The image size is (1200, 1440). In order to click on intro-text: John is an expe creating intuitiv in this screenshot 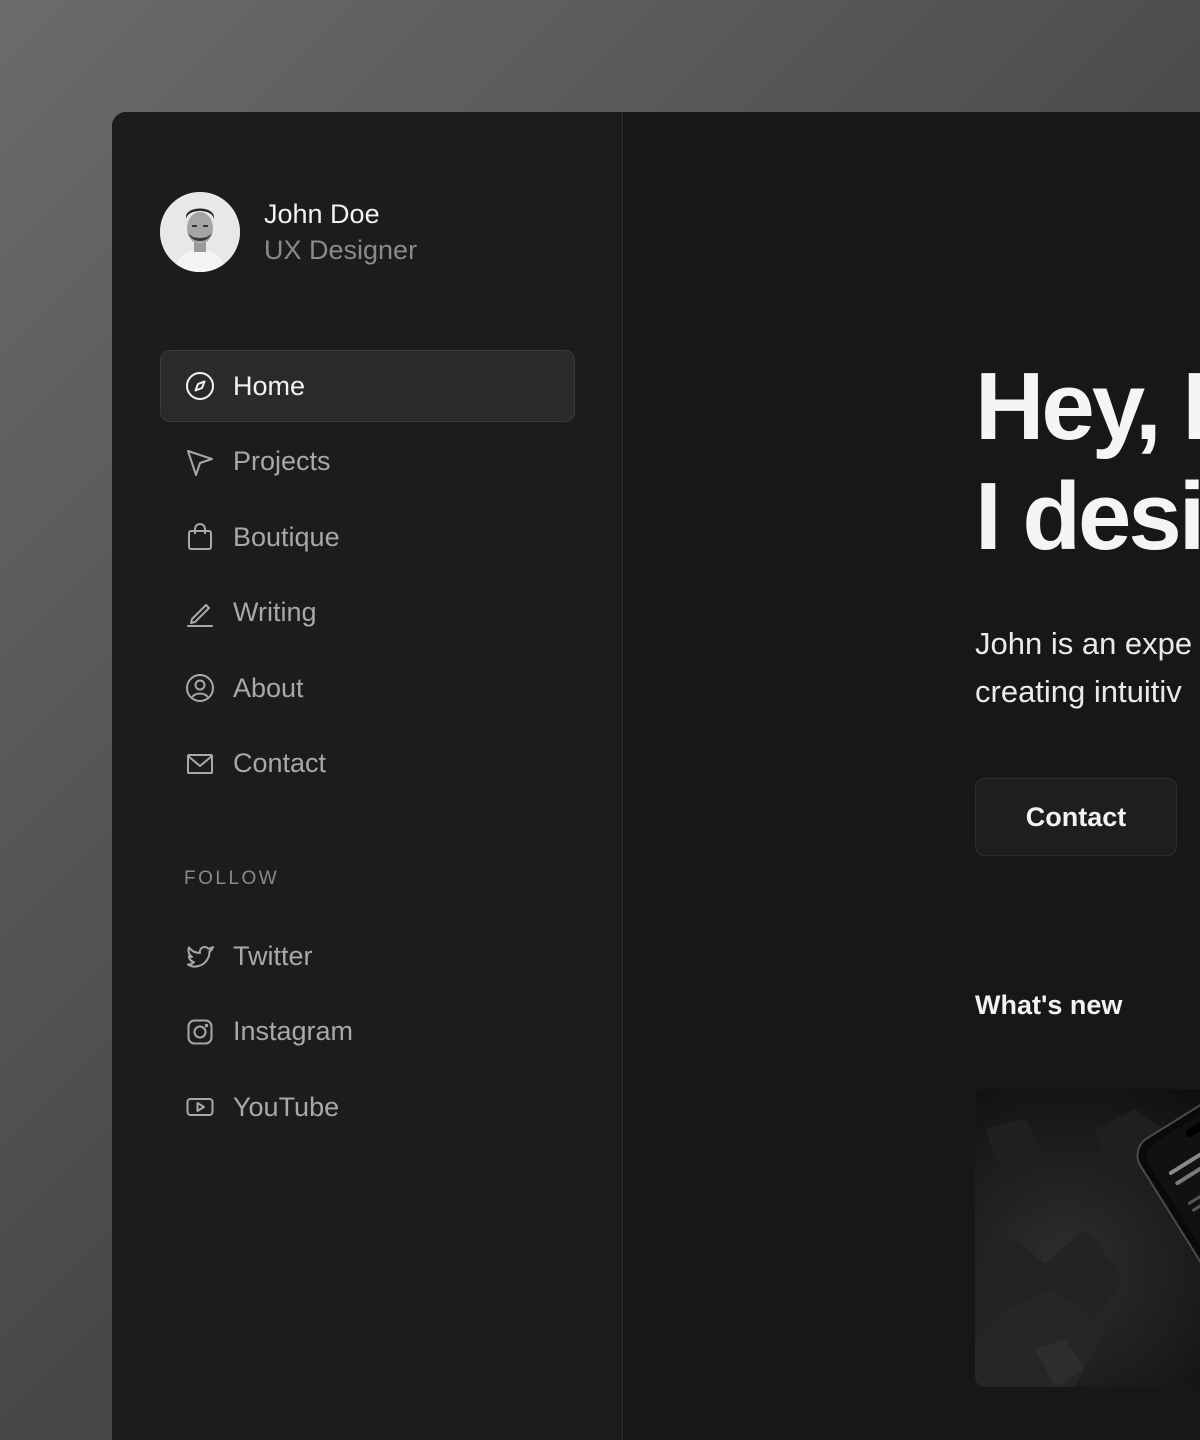, I will do `click(1083, 668)`.